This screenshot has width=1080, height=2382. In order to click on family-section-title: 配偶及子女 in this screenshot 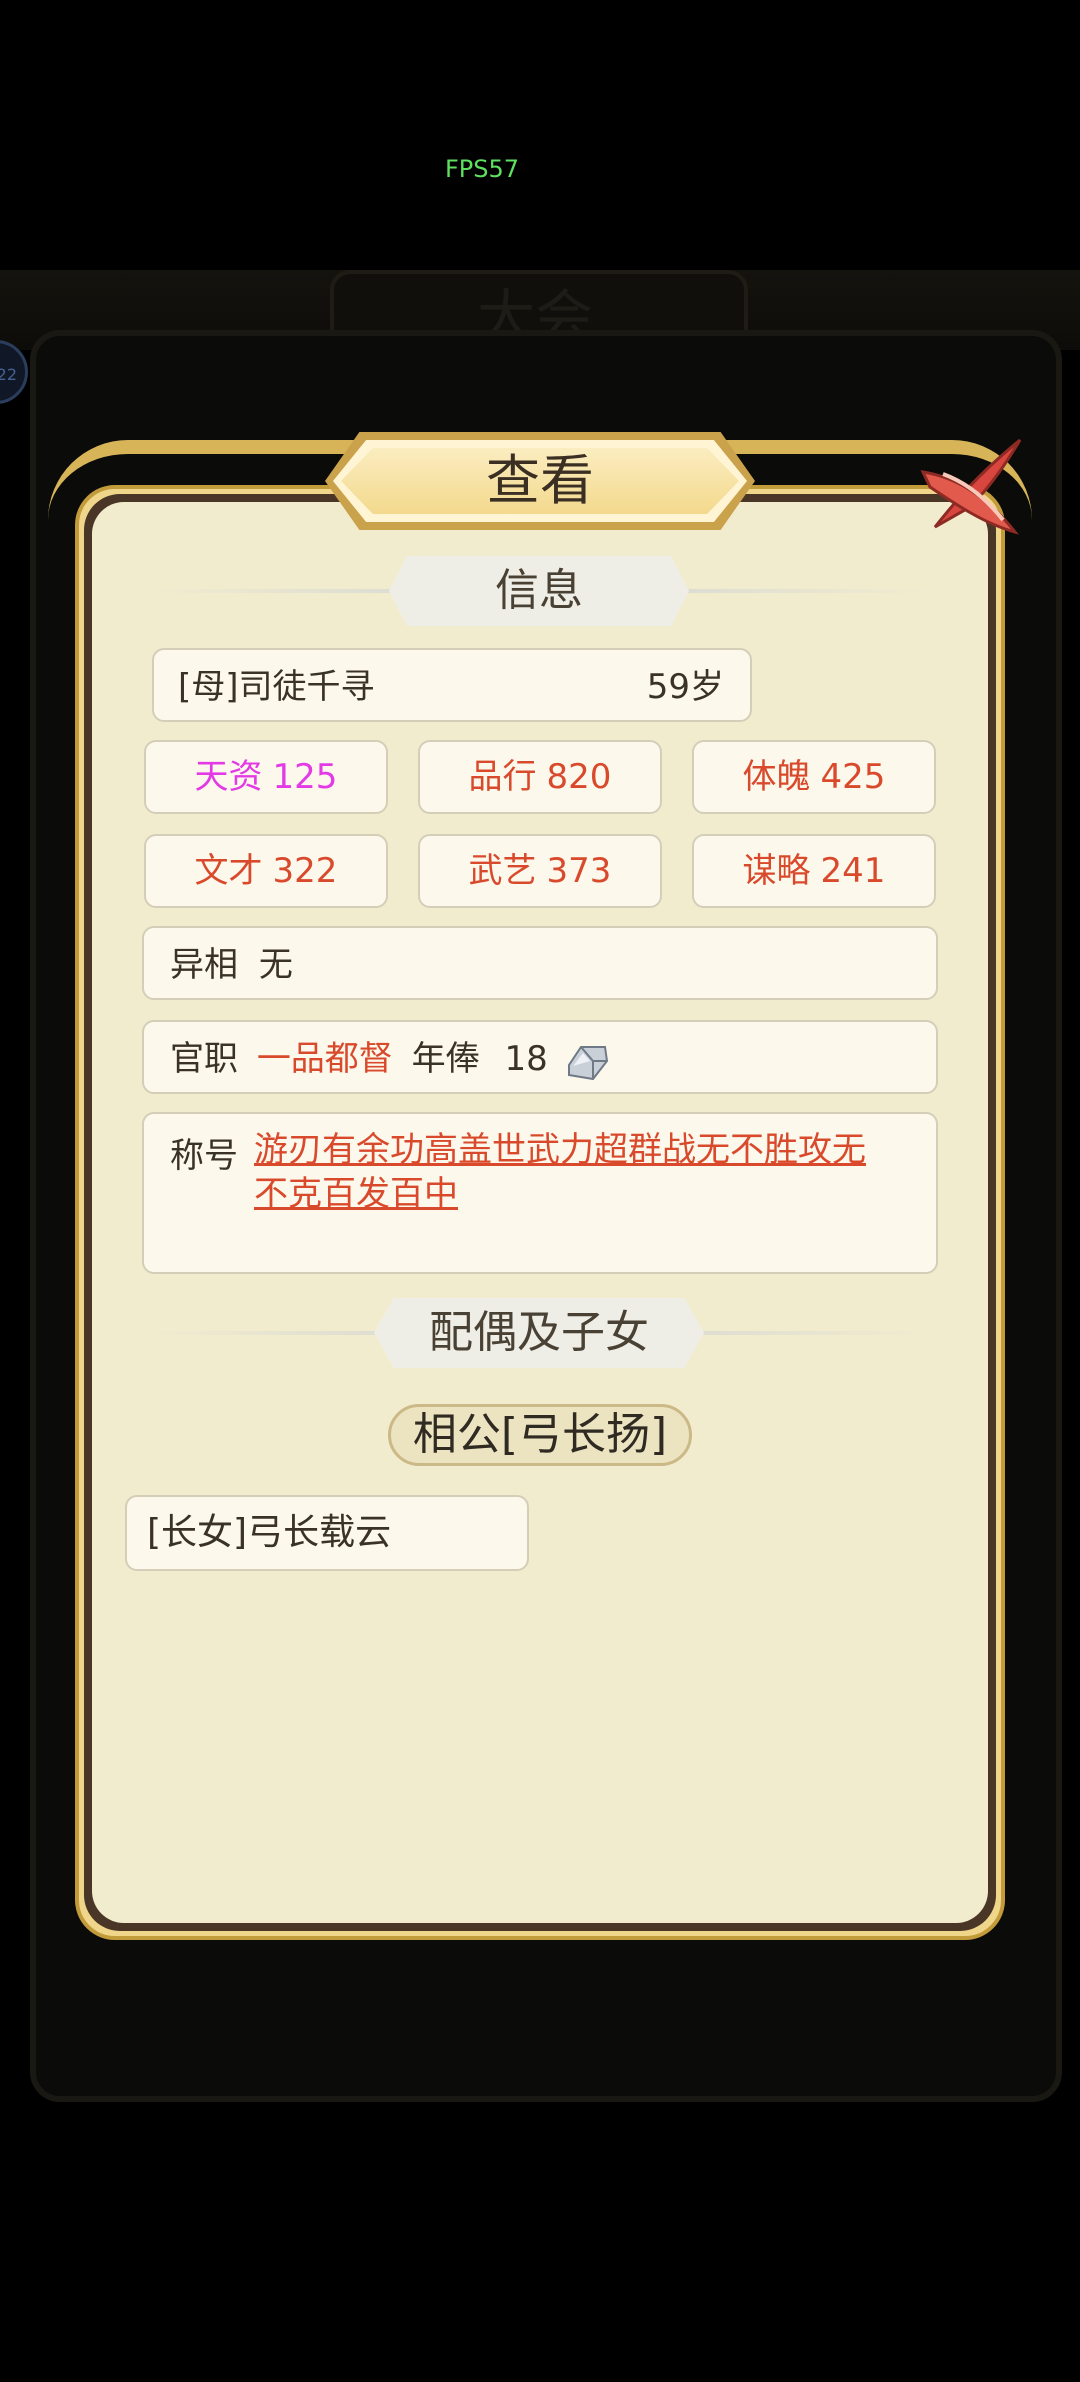, I will do `click(539, 1333)`.